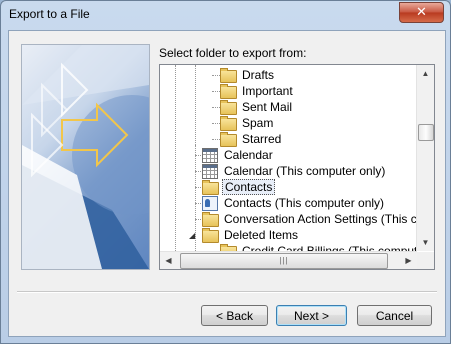 This screenshot has height=344, width=451. I want to click on tree-item-contacts: Contacts, so click(288, 187).